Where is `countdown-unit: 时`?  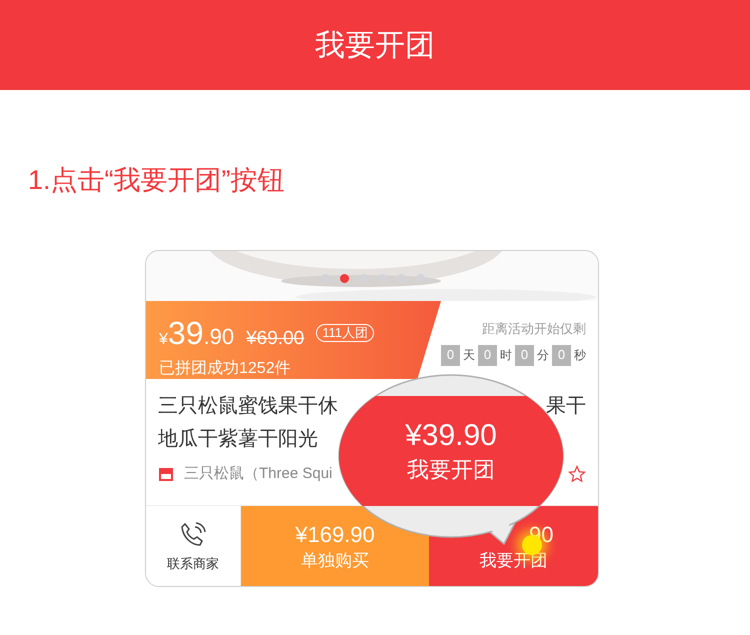
countdown-unit: 时 is located at coordinates (506, 355).